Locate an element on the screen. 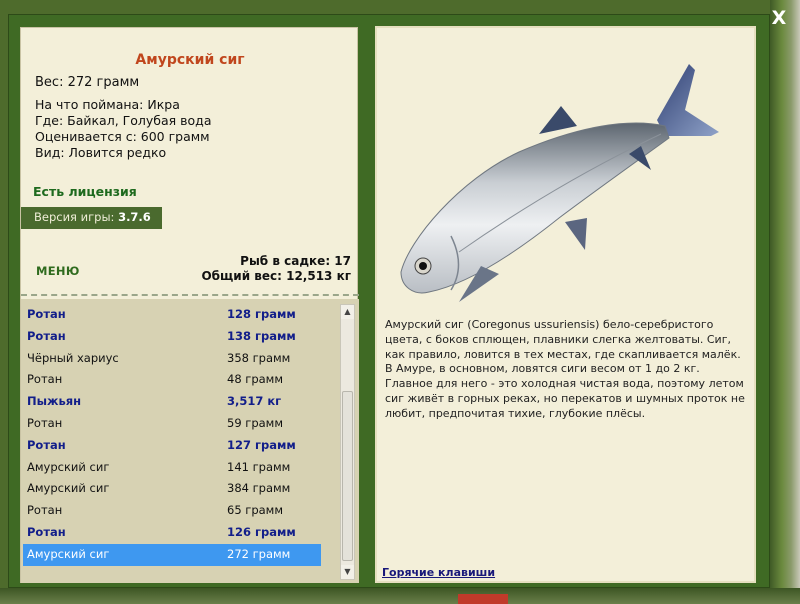 The width and height of the screenshot is (800, 604). license-status: Есть лицензия is located at coordinates (85, 191).